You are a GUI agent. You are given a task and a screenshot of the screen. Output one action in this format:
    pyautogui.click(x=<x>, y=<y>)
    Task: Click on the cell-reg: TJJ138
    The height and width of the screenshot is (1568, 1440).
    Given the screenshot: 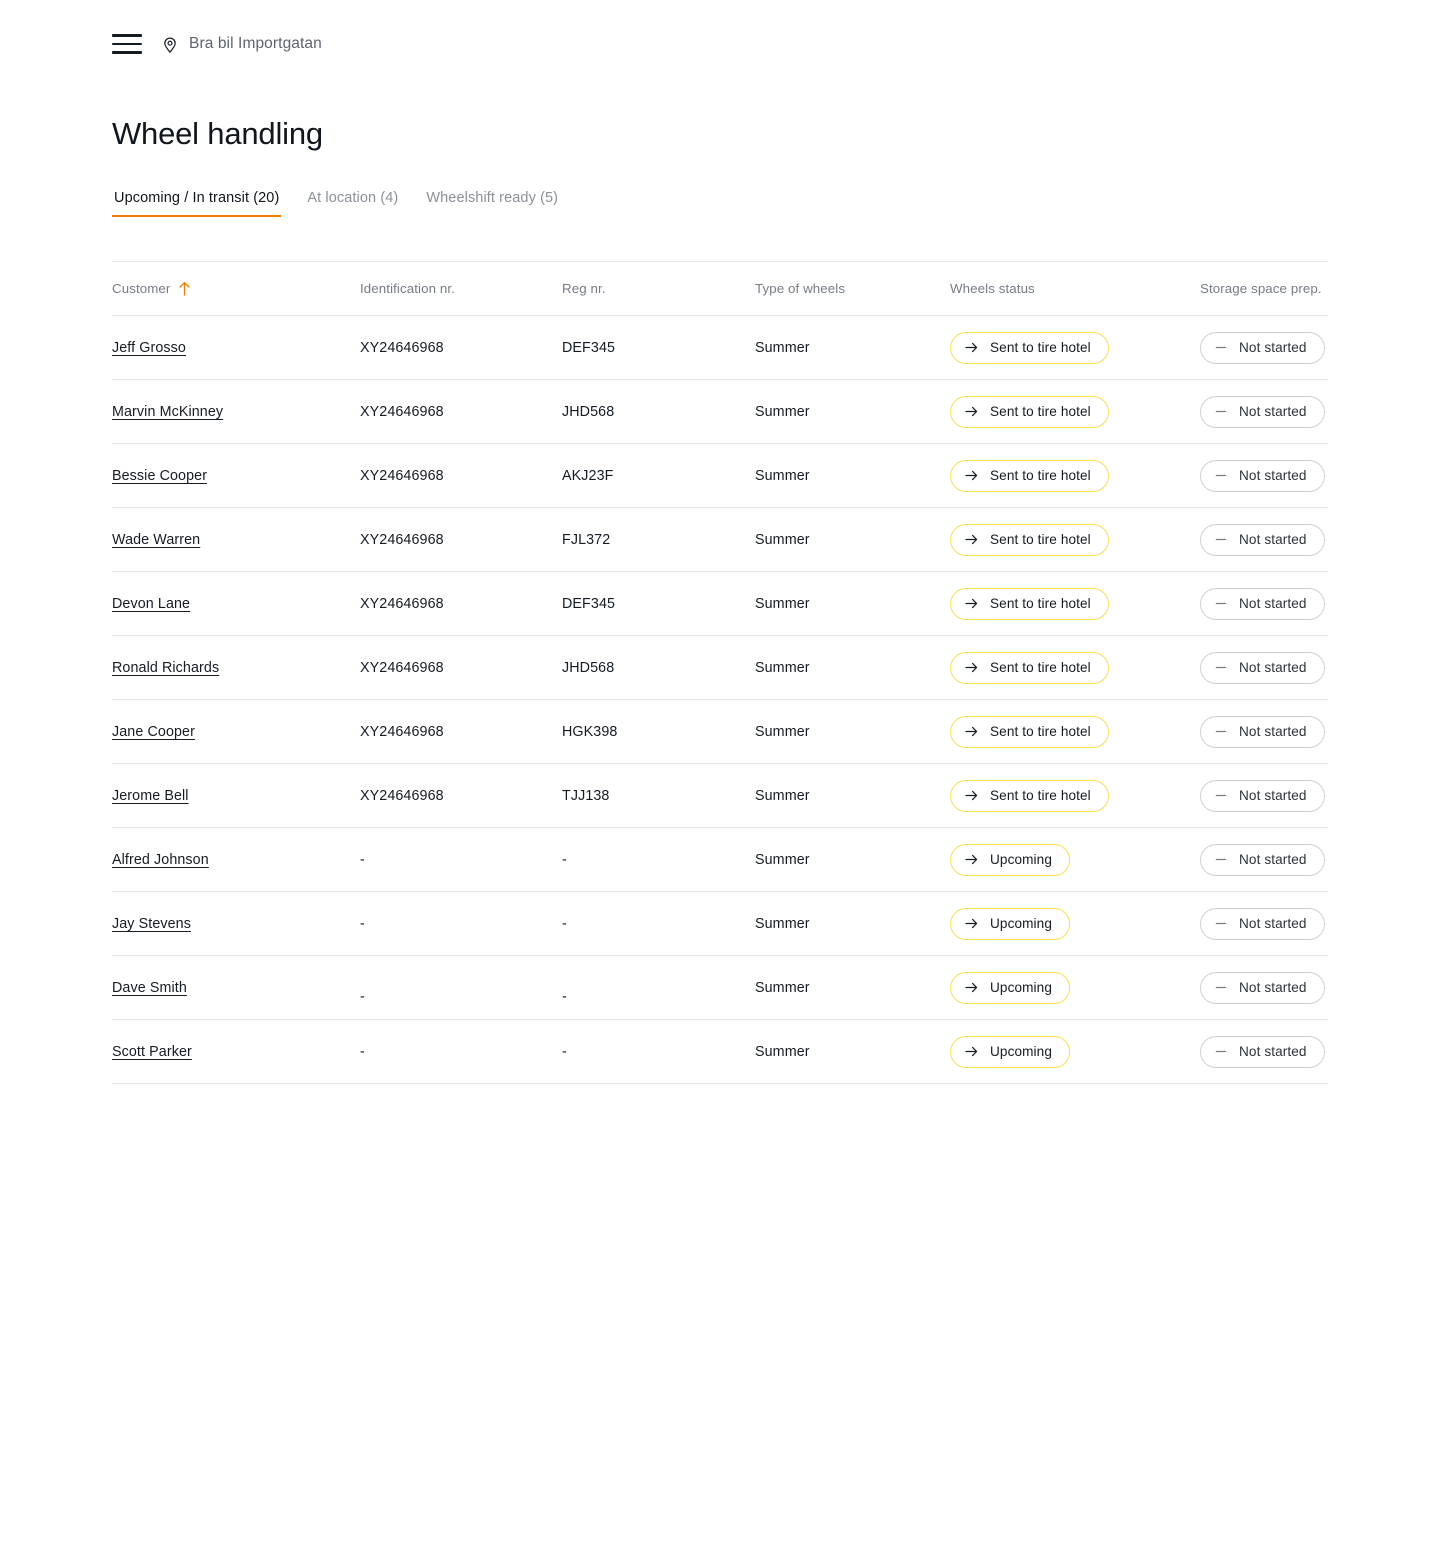 What is the action you would take?
    pyautogui.click(x=658, y=795)
    